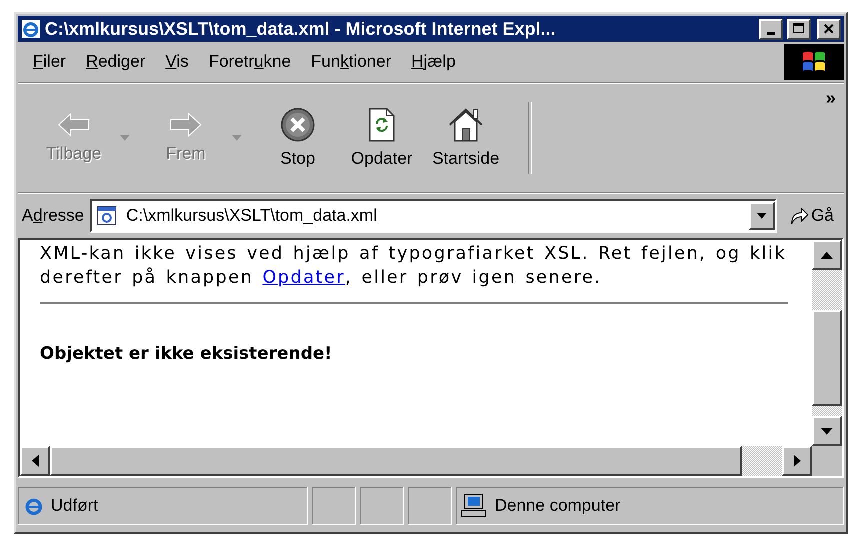 This screenshot has height=542, width=853. Describe the element at coordinates (351, 62) in the screenshot. I see `menu-item: Funktioner` at that location.